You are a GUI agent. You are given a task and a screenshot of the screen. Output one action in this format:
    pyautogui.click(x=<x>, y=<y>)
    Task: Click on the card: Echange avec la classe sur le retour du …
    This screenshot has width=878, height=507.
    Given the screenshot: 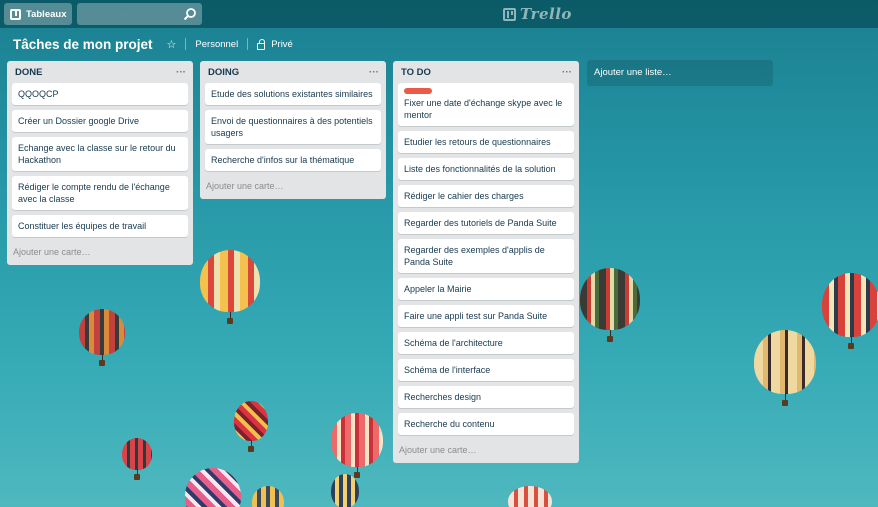 What is the action you would take?
    pyautogui.click(x=100, y=154)
    